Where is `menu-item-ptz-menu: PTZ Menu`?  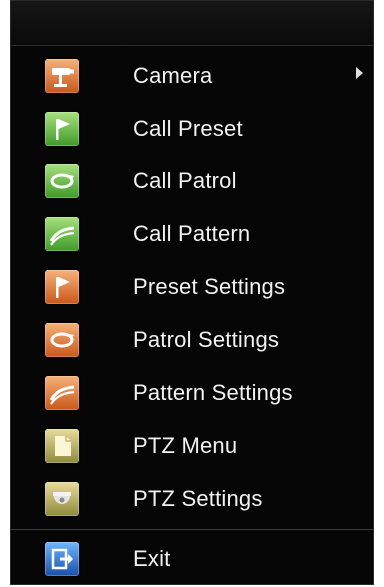 menu-item-ptz-menu: PTZ Menu is located at coordinates (192, 445).